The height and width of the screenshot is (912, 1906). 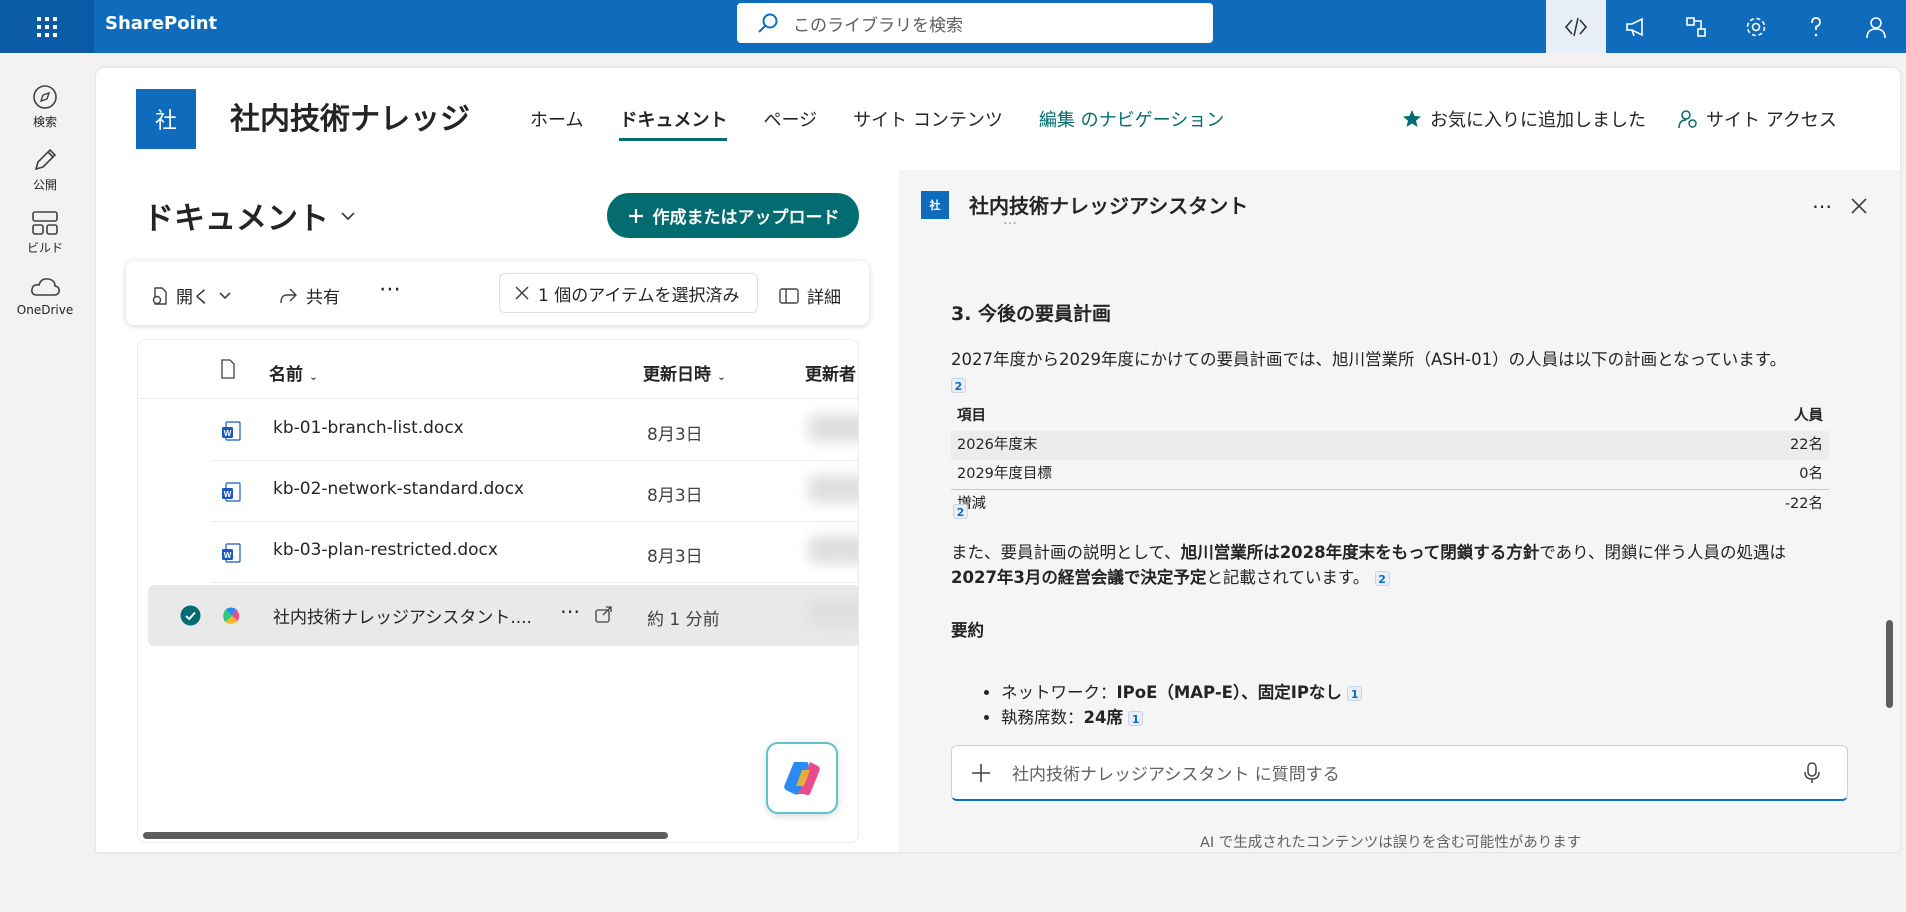 I want to click on copilot-icon, so click(x=802, y=778).